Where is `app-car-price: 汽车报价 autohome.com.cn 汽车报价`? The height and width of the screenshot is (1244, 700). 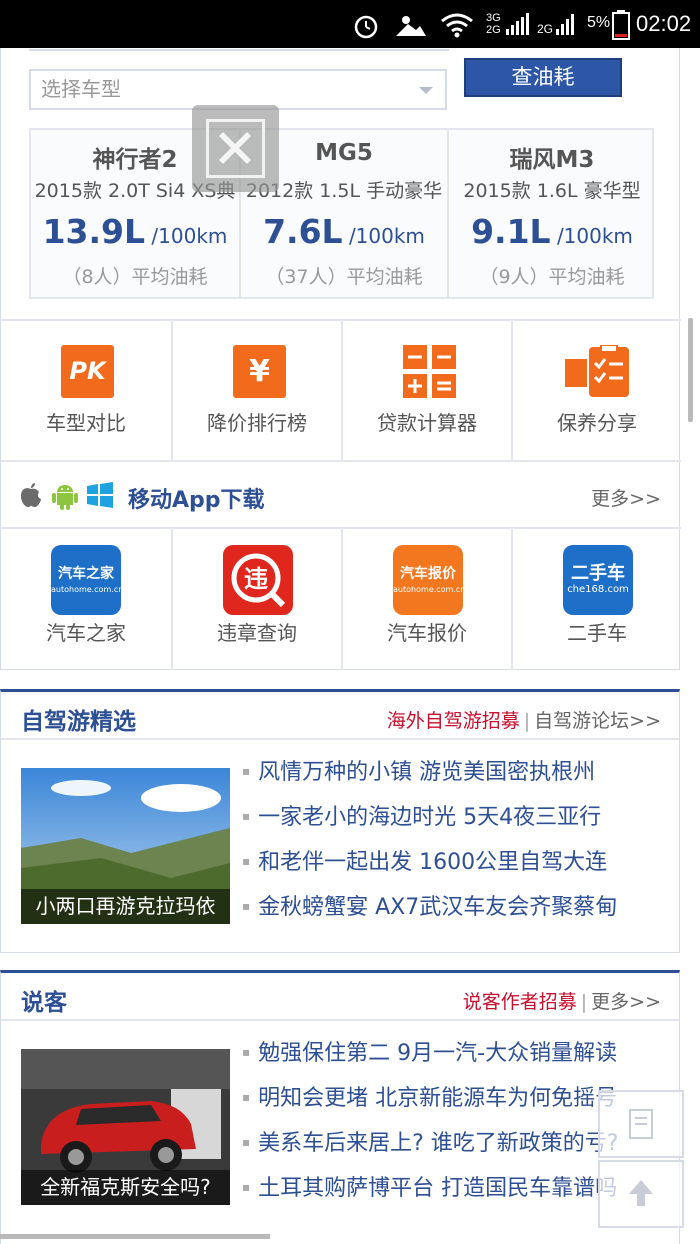
app-car-price: 汽车报价 autohome.com.cn 汽车报价 is located at coordinates (426, 599).